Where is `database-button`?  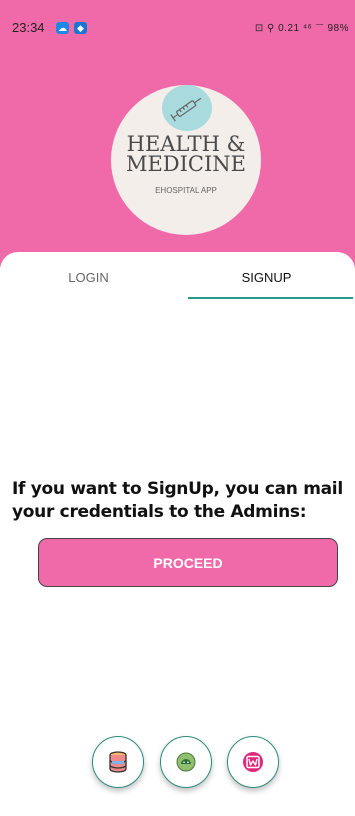 database-button is located at coordinates (118, 762).